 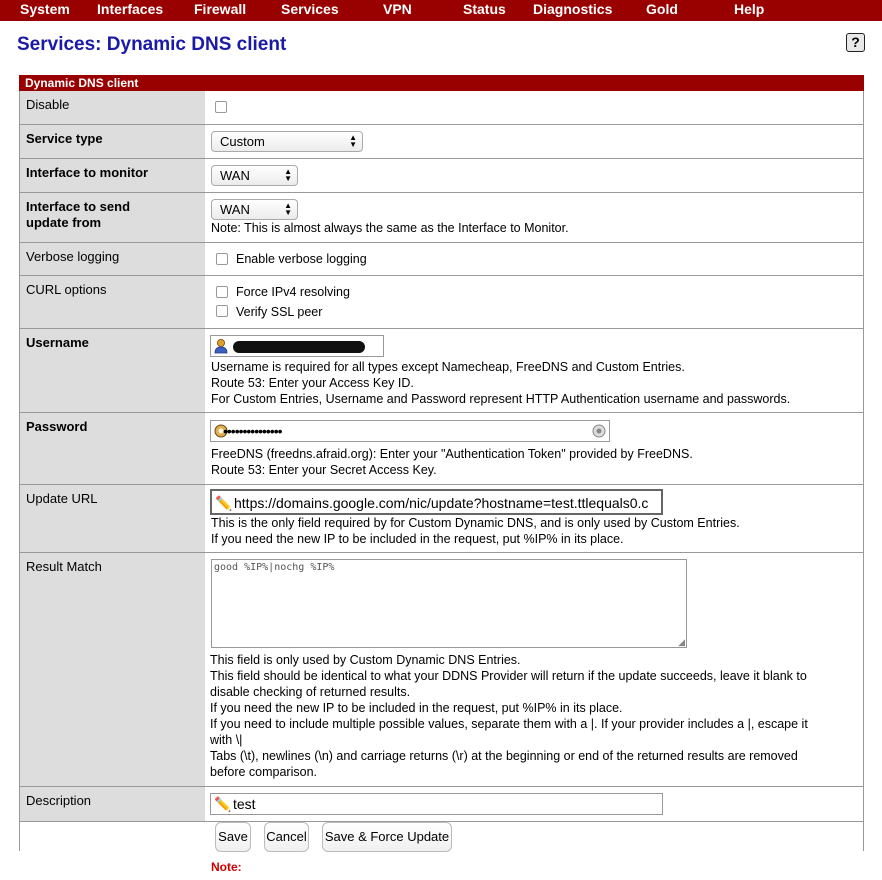 What do you see at coordinates (436, 804) in the screenshot?
I see `description-input: ✏️ test` at bounding box center [436, 804].